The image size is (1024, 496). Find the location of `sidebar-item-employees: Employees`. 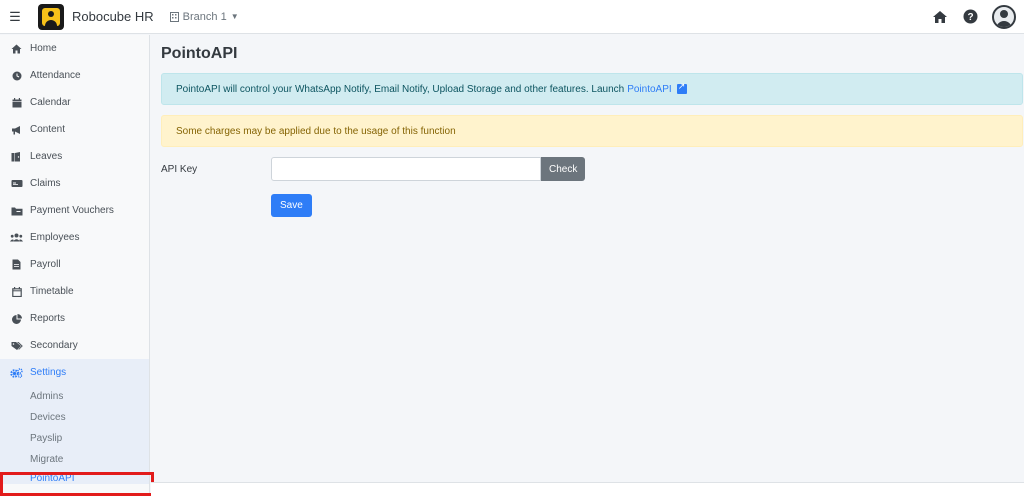

sidebar-item-employees: Employees is located at coordinates (74, 237).